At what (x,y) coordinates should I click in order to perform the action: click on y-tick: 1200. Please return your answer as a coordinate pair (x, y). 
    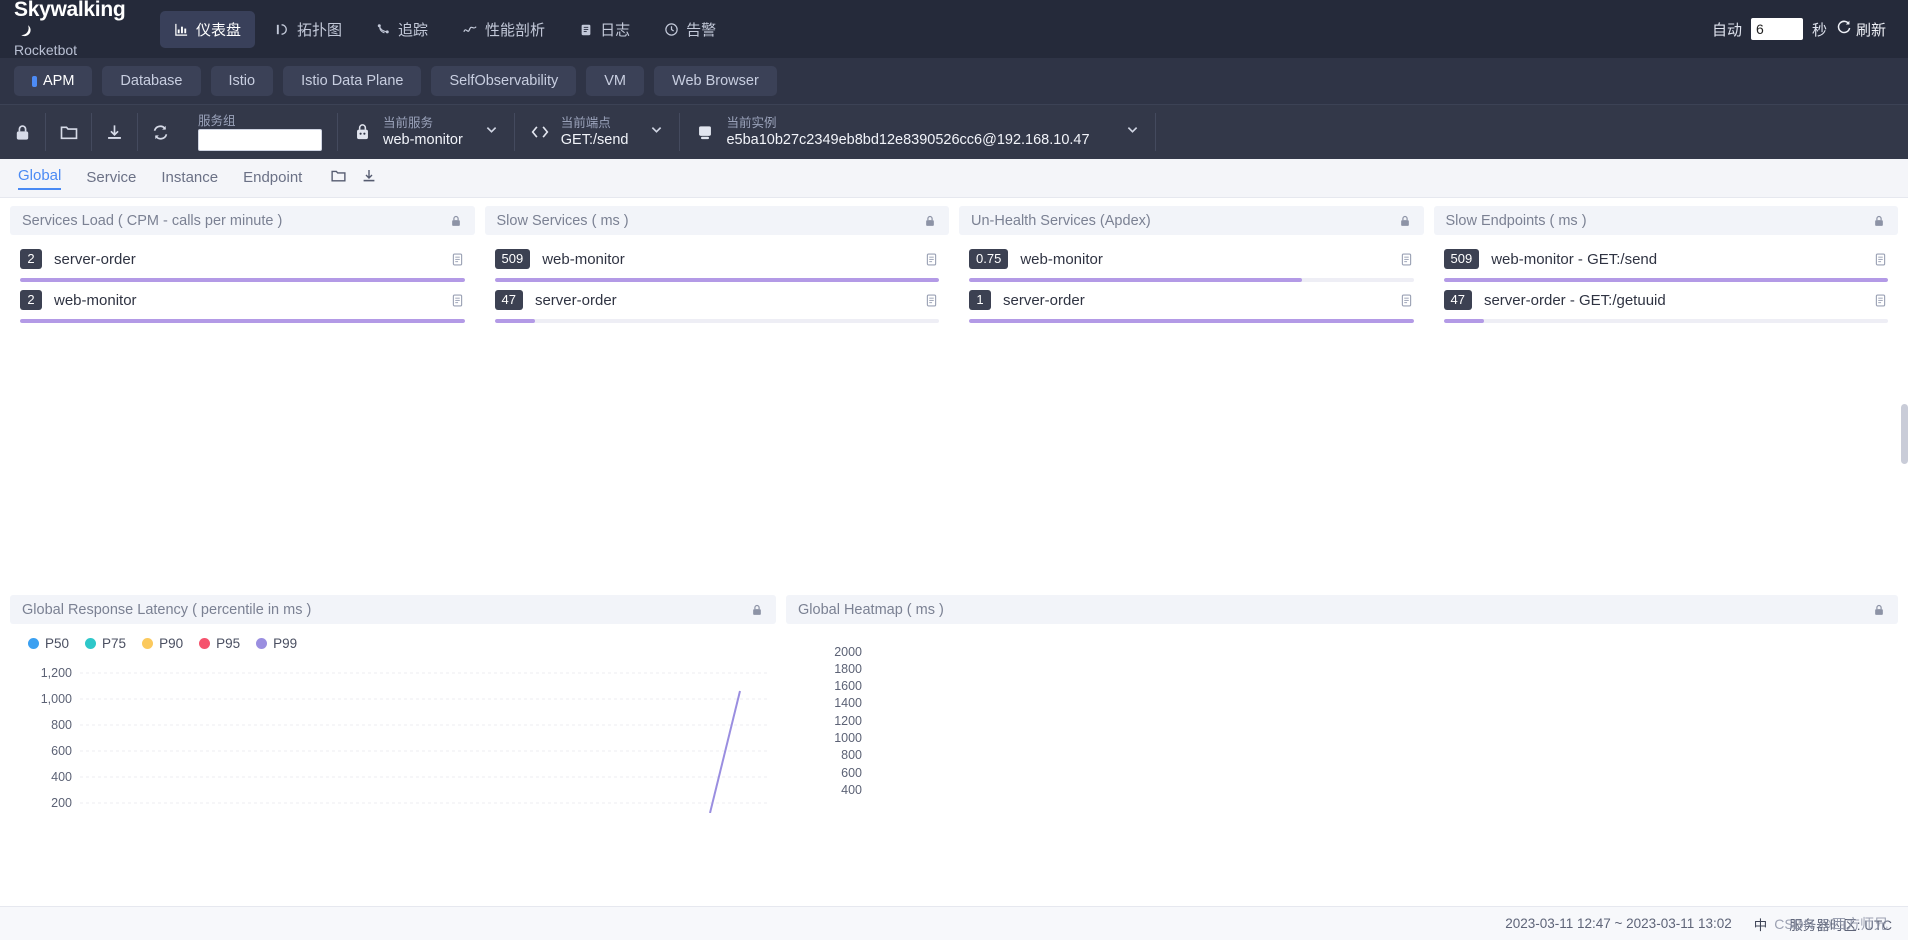
    Looking at the image, I should click on (848, 721).